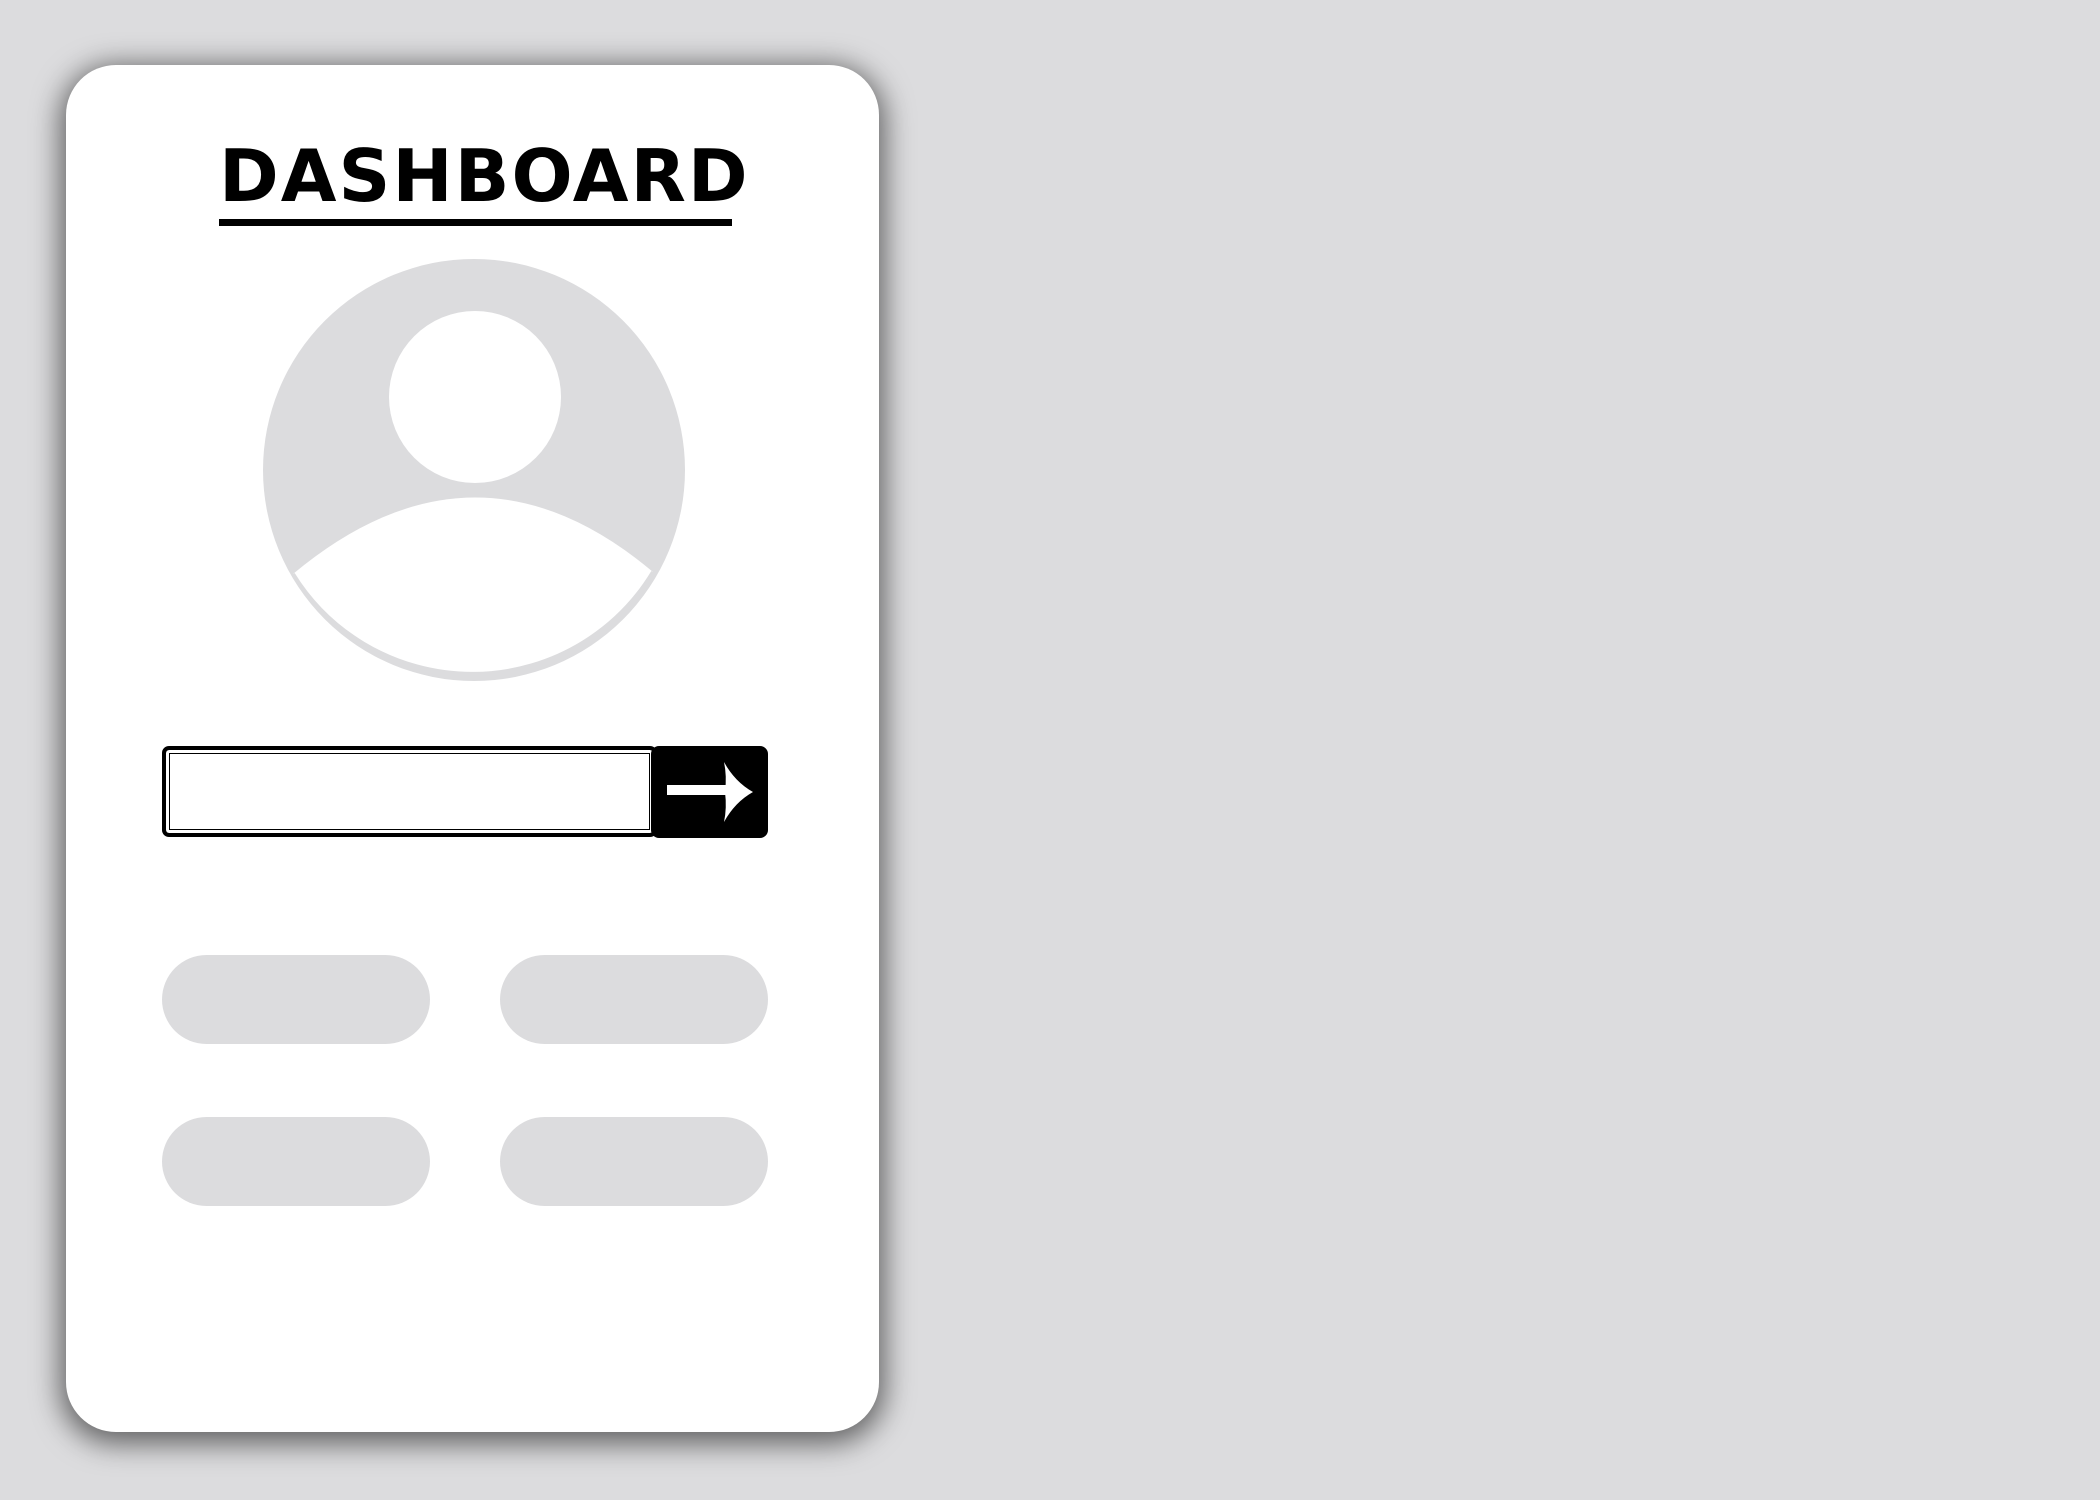 The height and width of the screenshot is (1500, 2100). Describe the element at coordinates (409, 791) in the screenshot. I see `search-input` at that location.